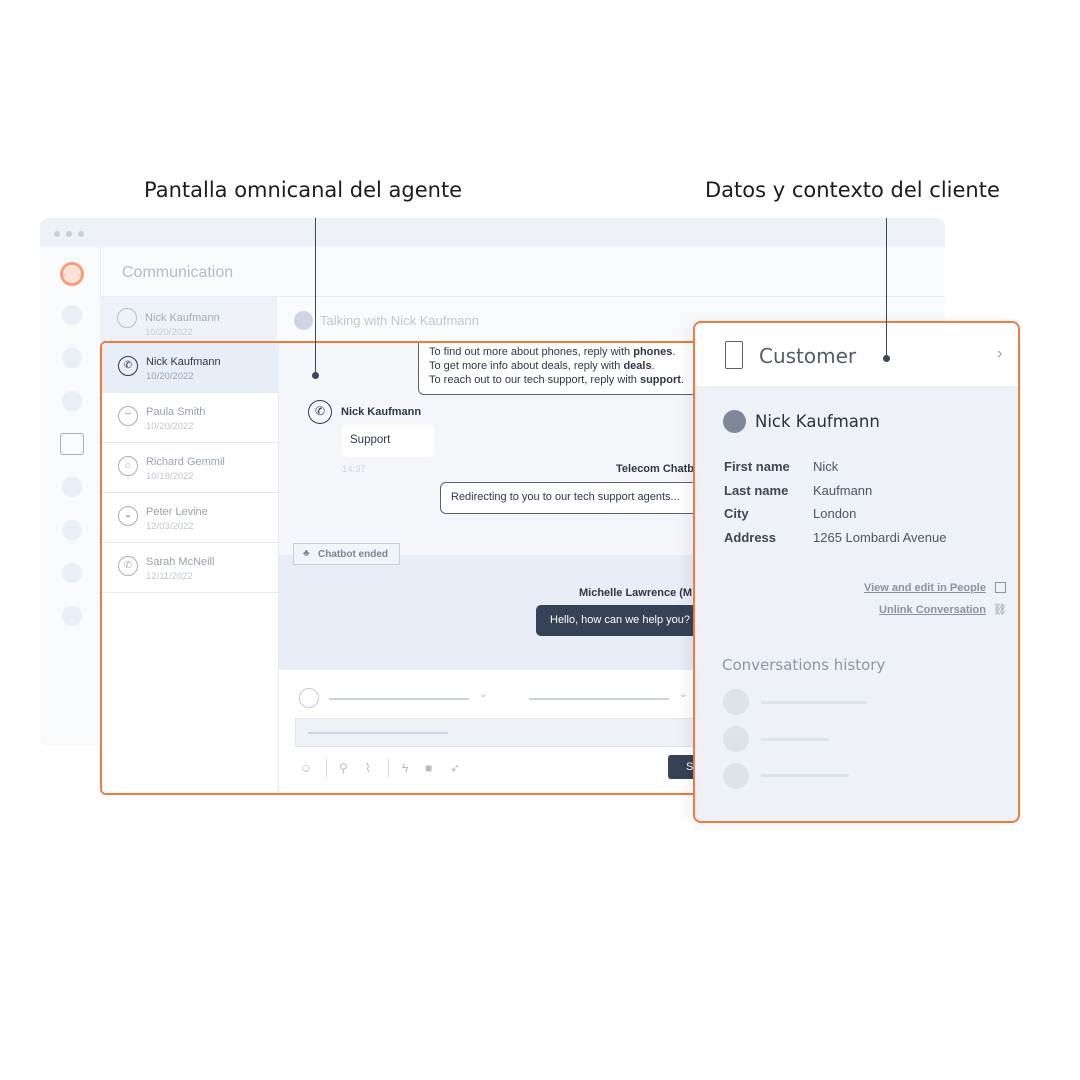  I want to click on unlink-conversation-link: Unlink Conversation, so click(932, 610).